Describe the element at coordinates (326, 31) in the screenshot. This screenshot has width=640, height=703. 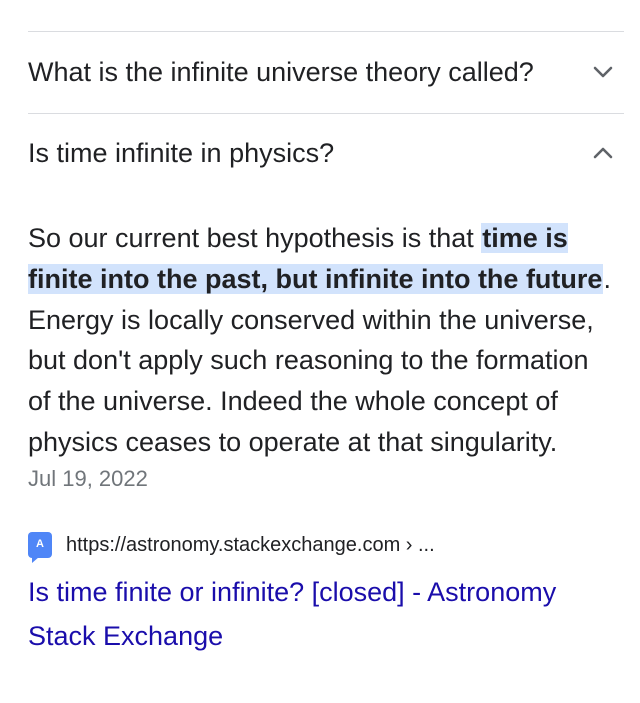
I see `divider-top` at that location.